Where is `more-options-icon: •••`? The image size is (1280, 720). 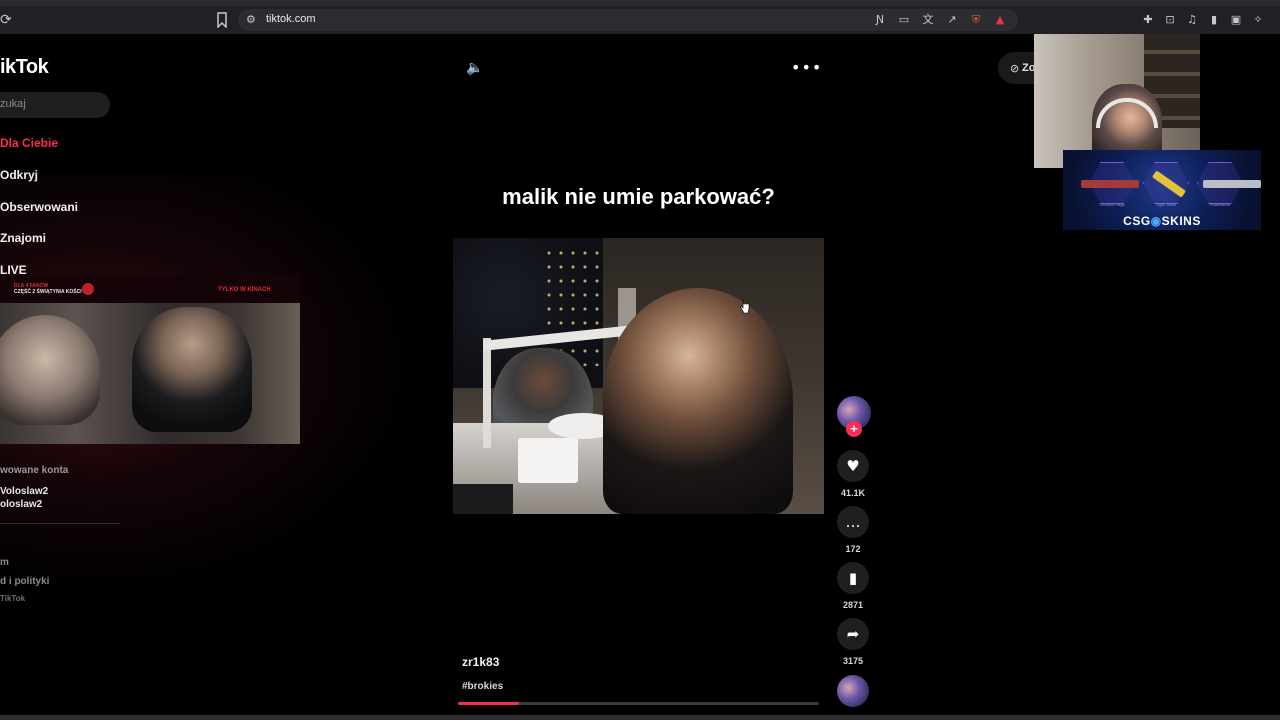
more-options-icon: ••• is located at coordinates (806, 68).